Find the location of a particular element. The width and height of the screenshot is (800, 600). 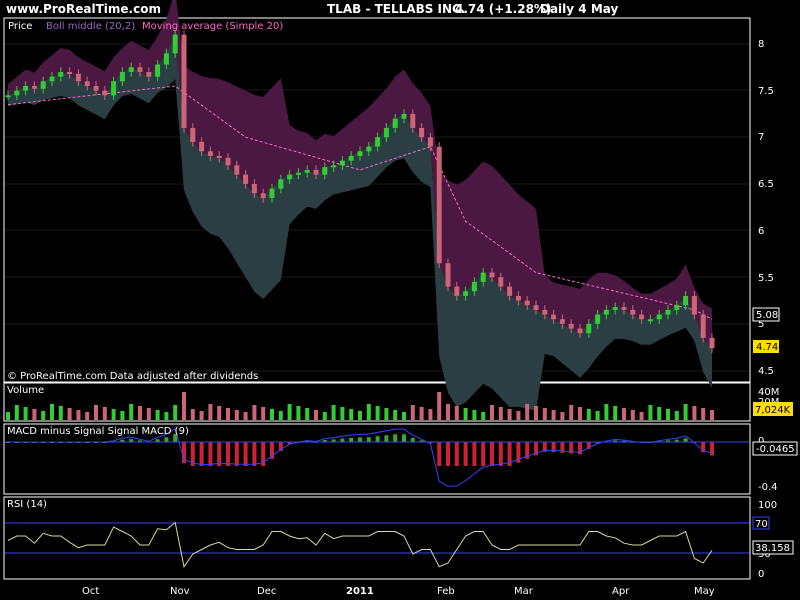

ticker-title: TLAB - TELLABS INC. is located at coordinates (396, 9).